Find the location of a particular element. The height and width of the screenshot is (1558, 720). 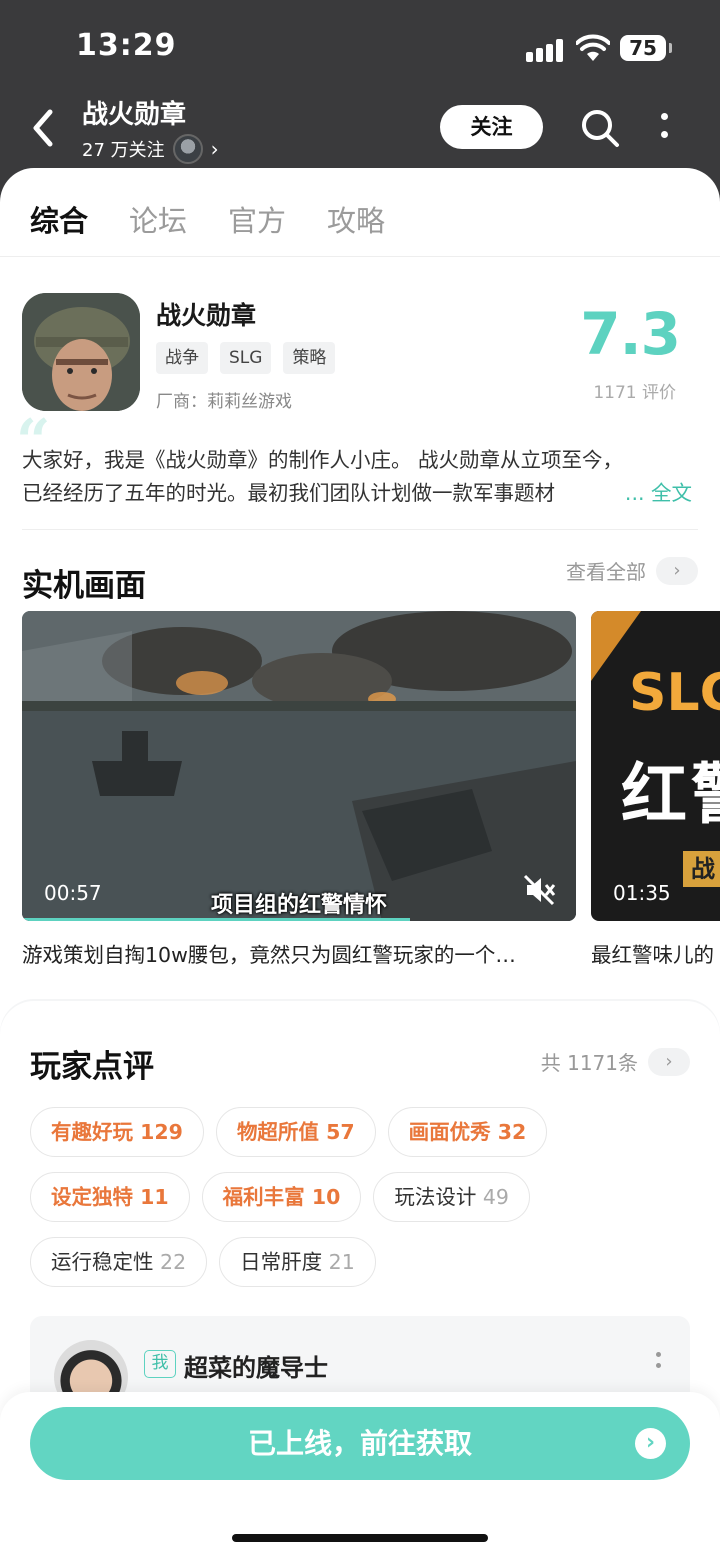

tab-overview: 综合 is located at coordinates (59, 219).